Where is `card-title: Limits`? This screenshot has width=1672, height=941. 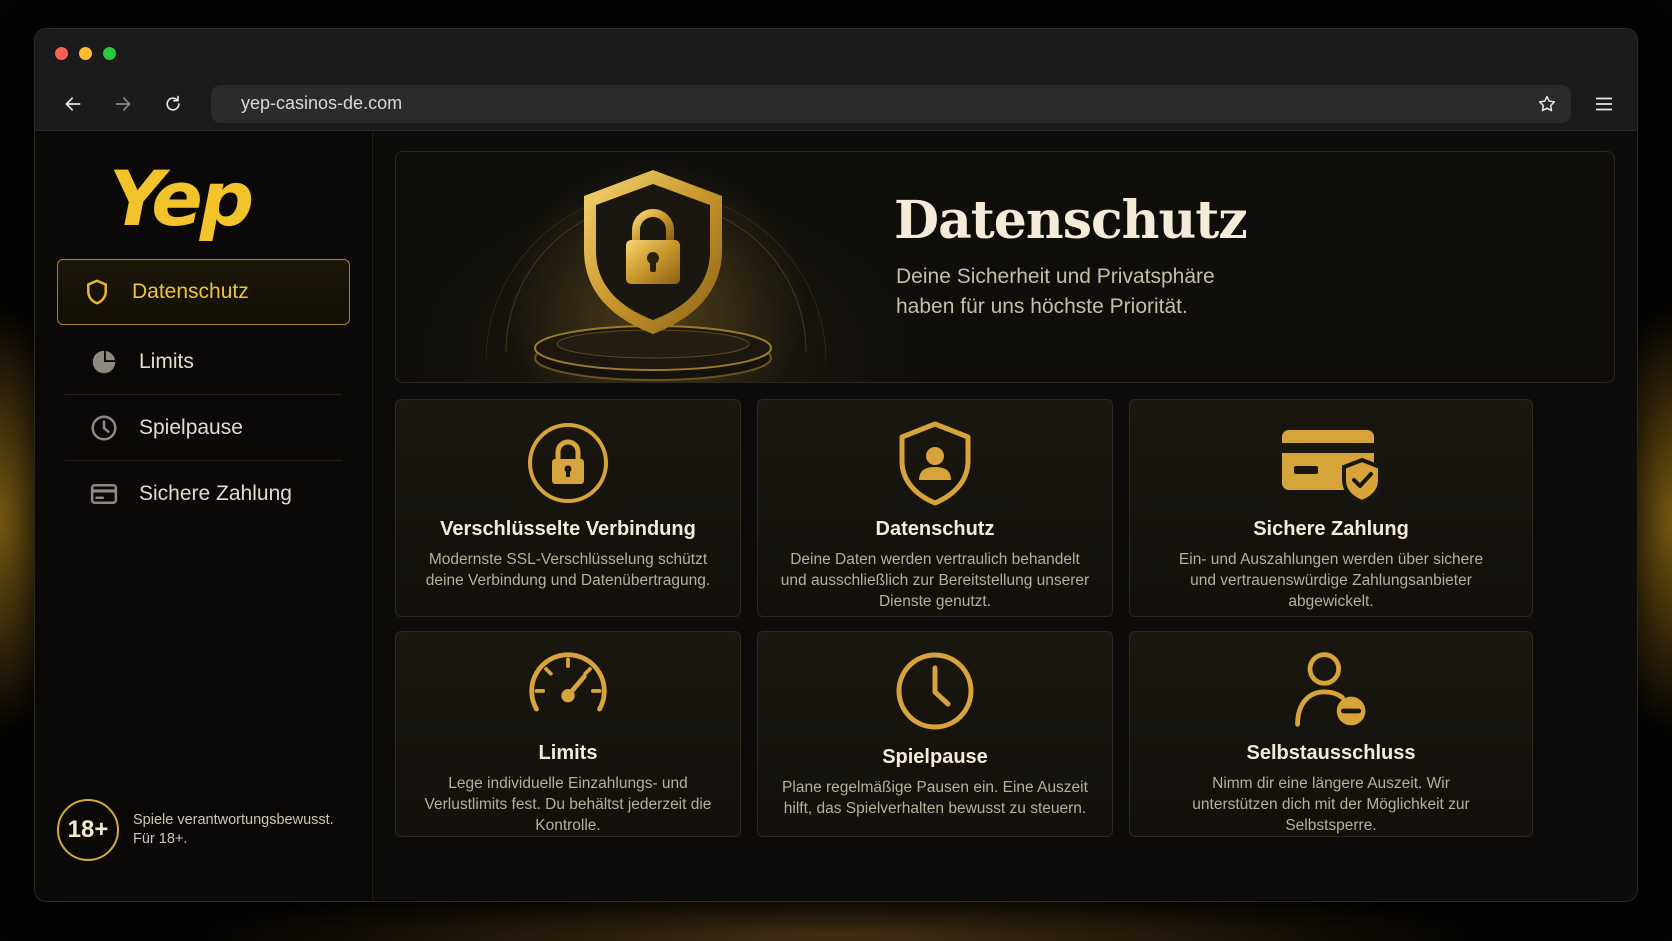 card-title: Limits is located at coordinates (568, 753).